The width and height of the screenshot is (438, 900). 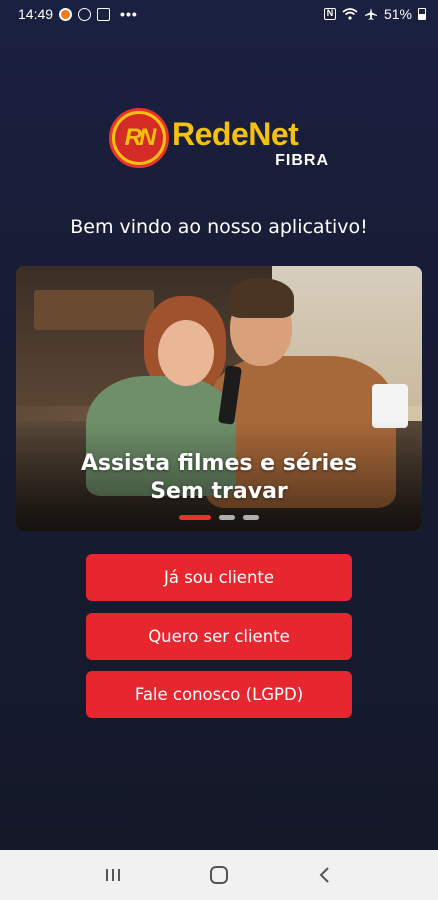 What do you see at coordinates (302, 160) in the screenshot?
I see `logo-subtitle: FIBRA` at bounding box center [302, 160].